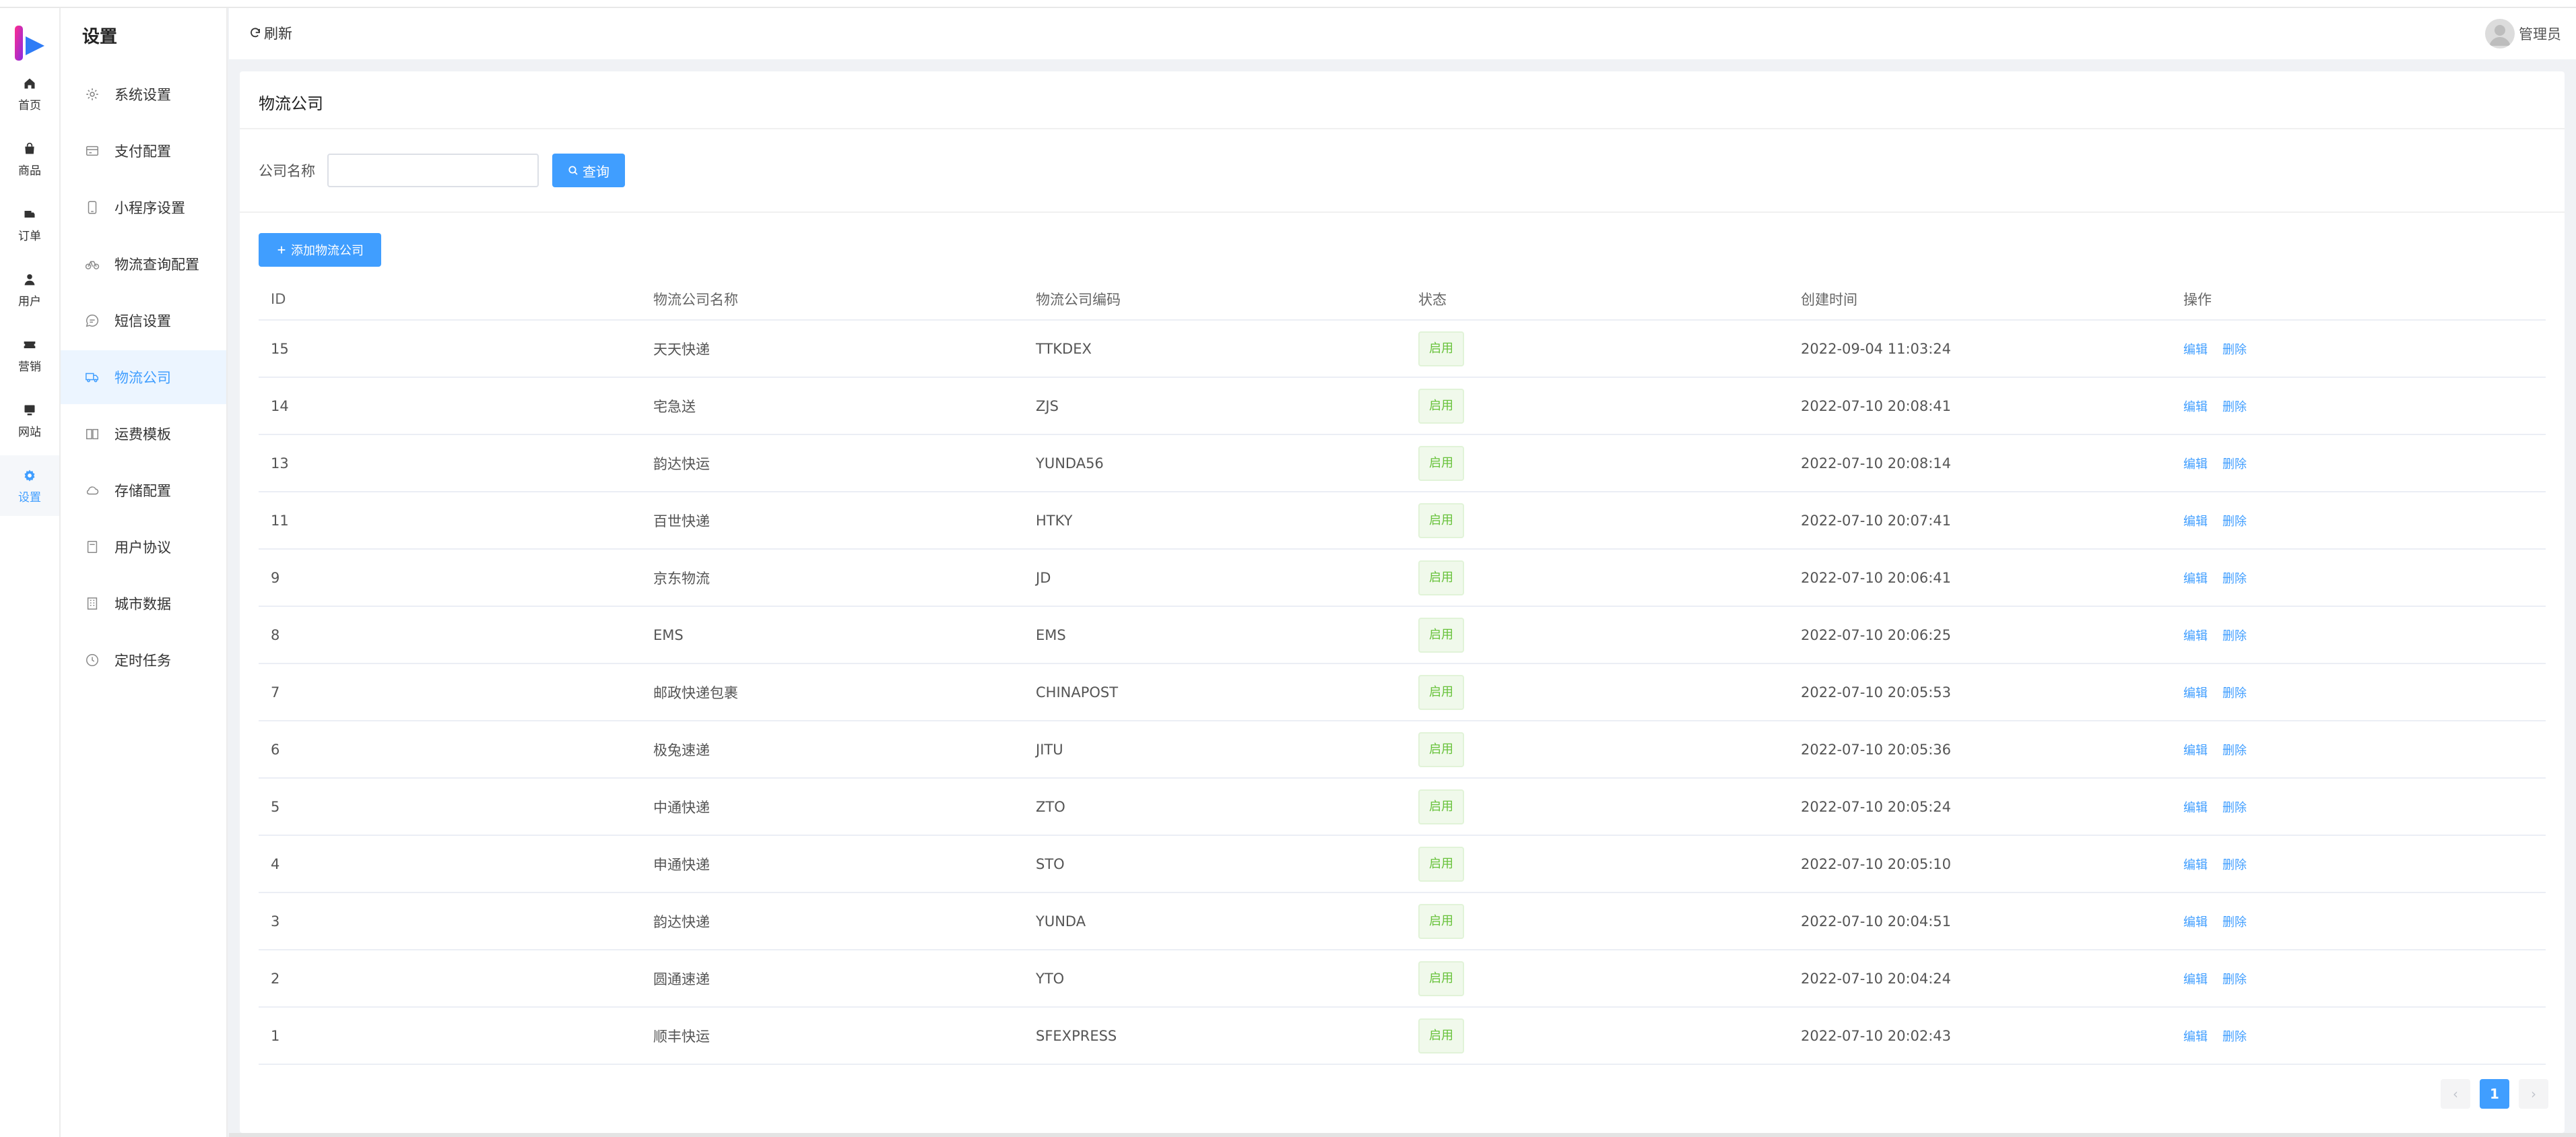 This screenshot has width=2576, height=1137. What do you see at coordinates (695, 300) in the screenshot?
I see `column-header-name: 物流公司名称` at bounding box center [695, 300].